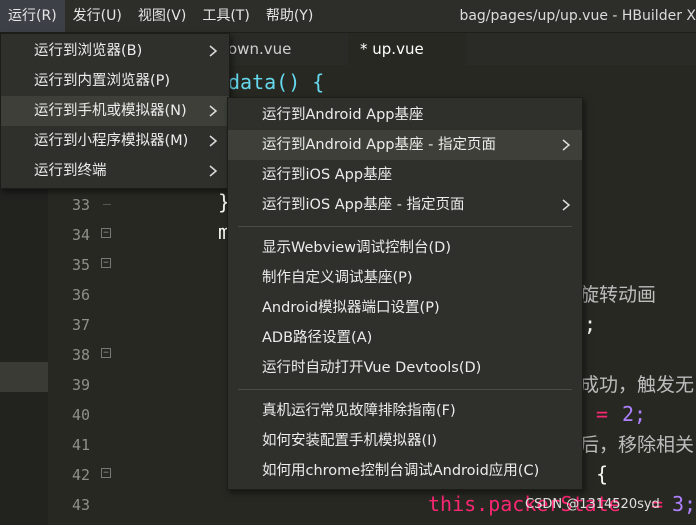  What do you see at coordinates (83, 475) in the screenshot?
I see `line-number: 42−` at bounding box center [83, 475].